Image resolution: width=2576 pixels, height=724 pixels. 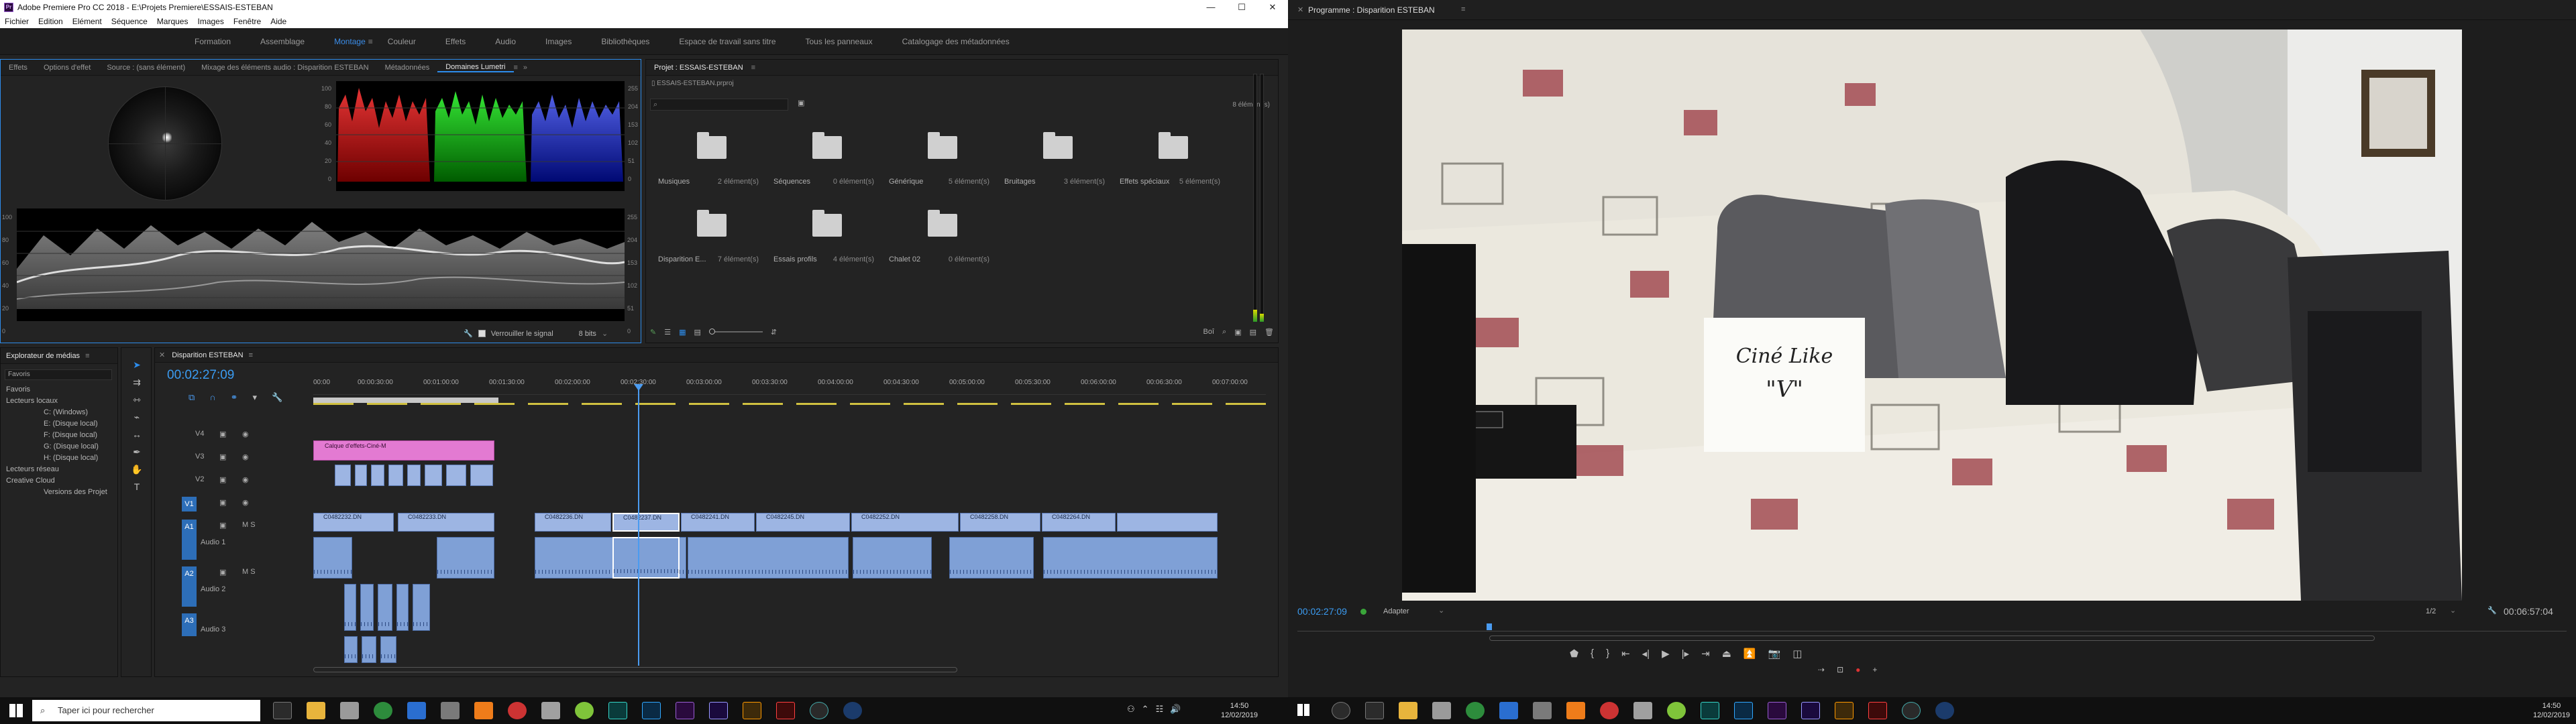 I want to click on lift-icon: ⏏, so click(x=1726, y=654).